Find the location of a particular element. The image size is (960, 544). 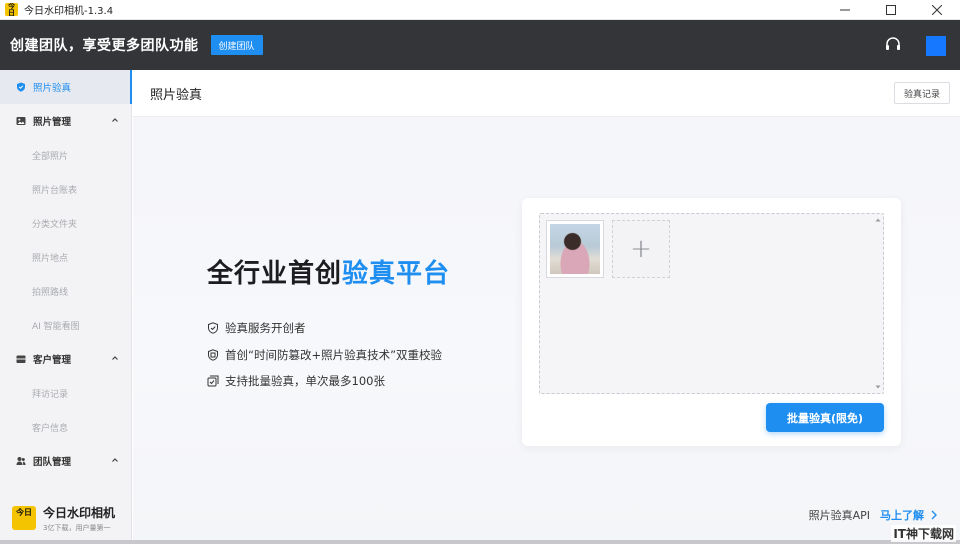

feature-item: 支持批量验真，单次最多100张 is located at coordinates (296, 381).